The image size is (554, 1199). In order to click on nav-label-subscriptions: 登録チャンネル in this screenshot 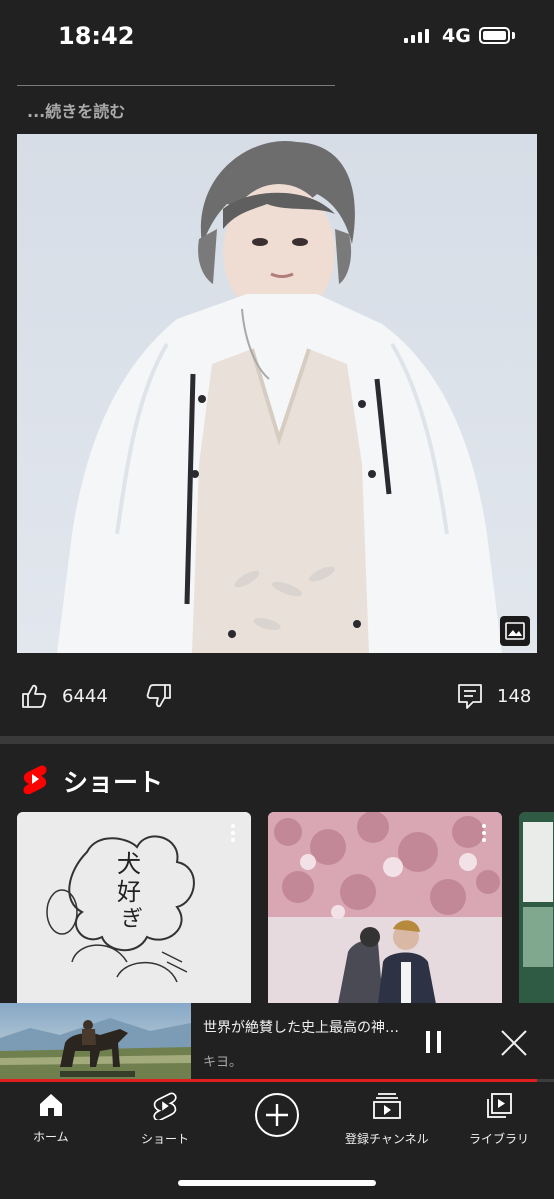, I will do `click(387, 1139)`.